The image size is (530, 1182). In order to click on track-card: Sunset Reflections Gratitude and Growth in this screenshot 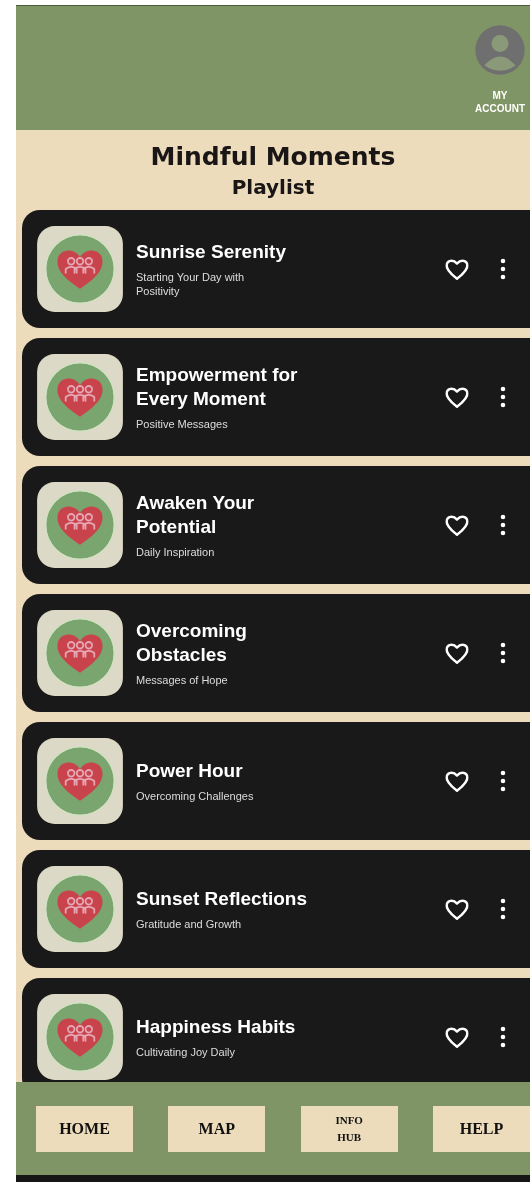, I will do `click(276, 909)`.